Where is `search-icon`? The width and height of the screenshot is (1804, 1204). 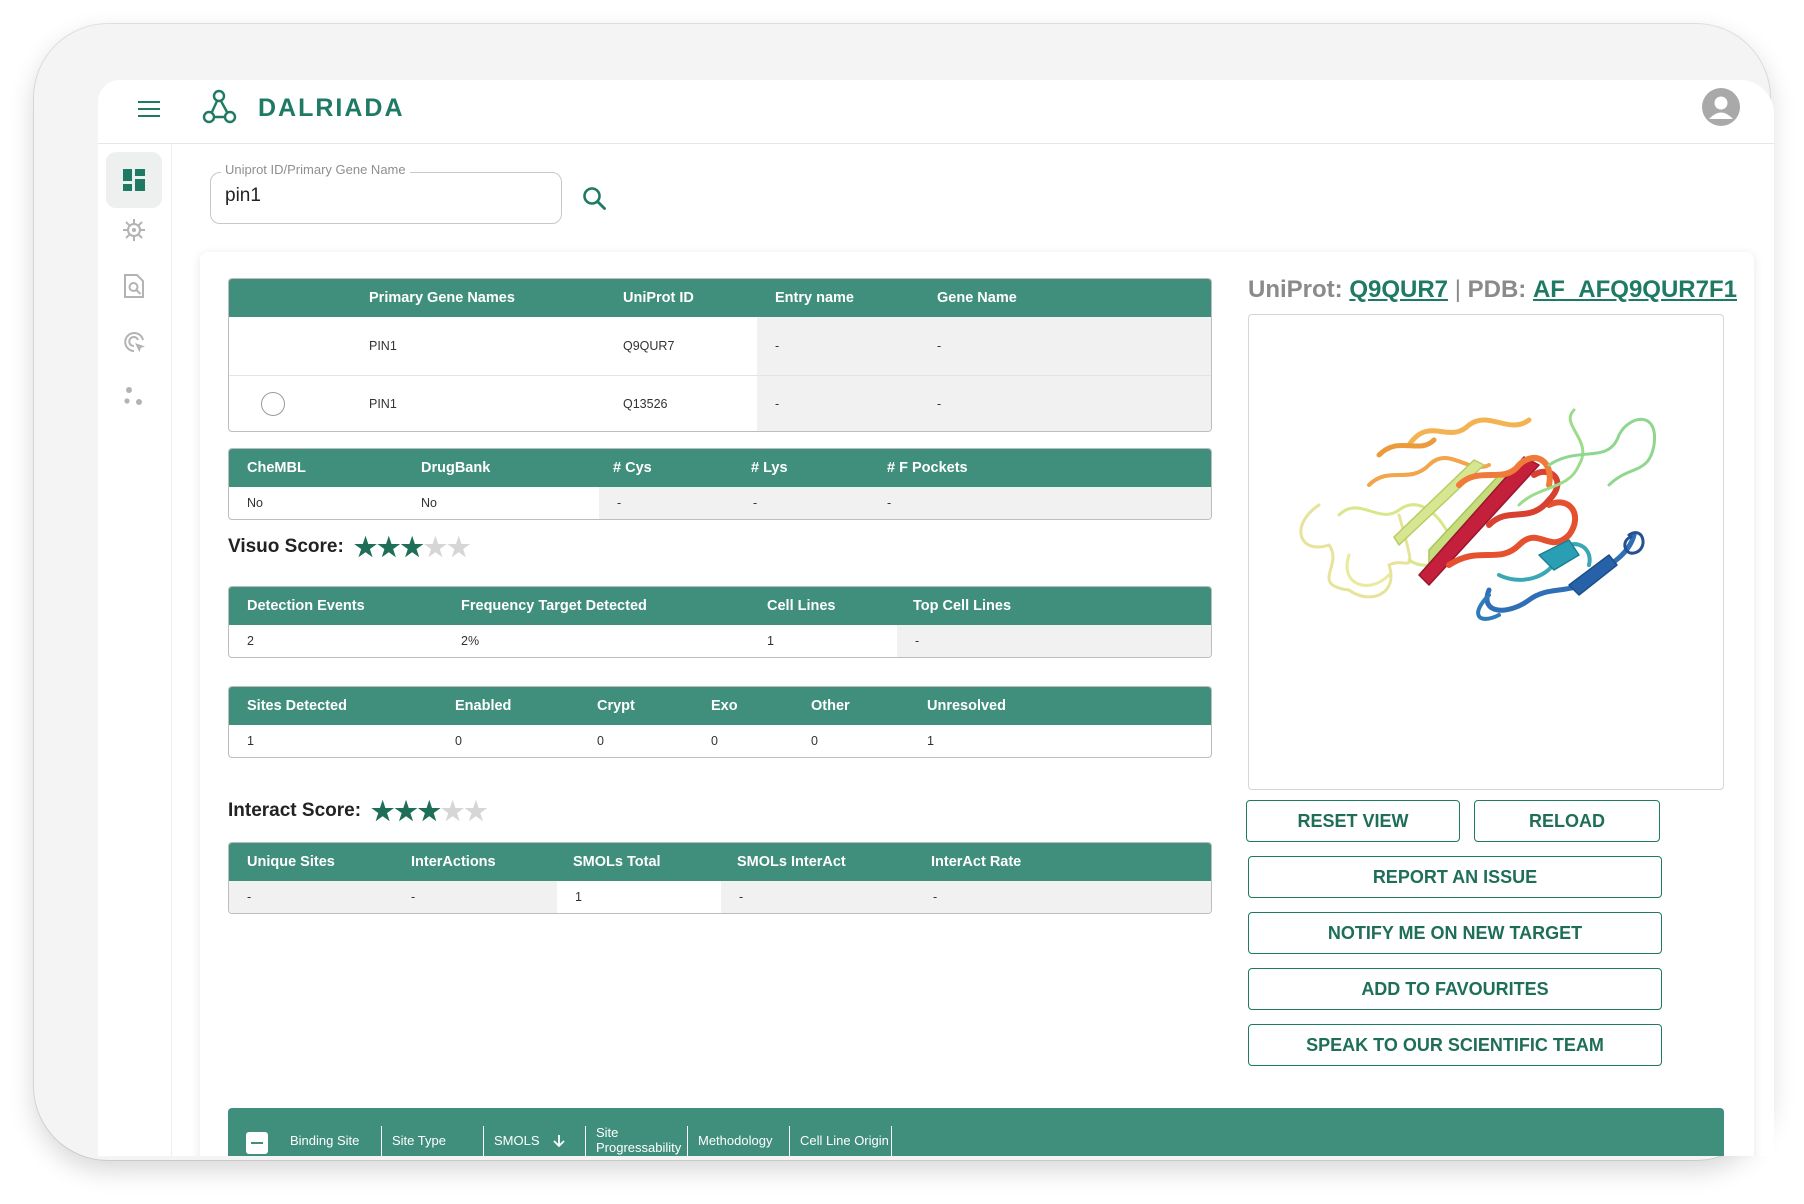
search-icon is located at coordinates (595, 199).